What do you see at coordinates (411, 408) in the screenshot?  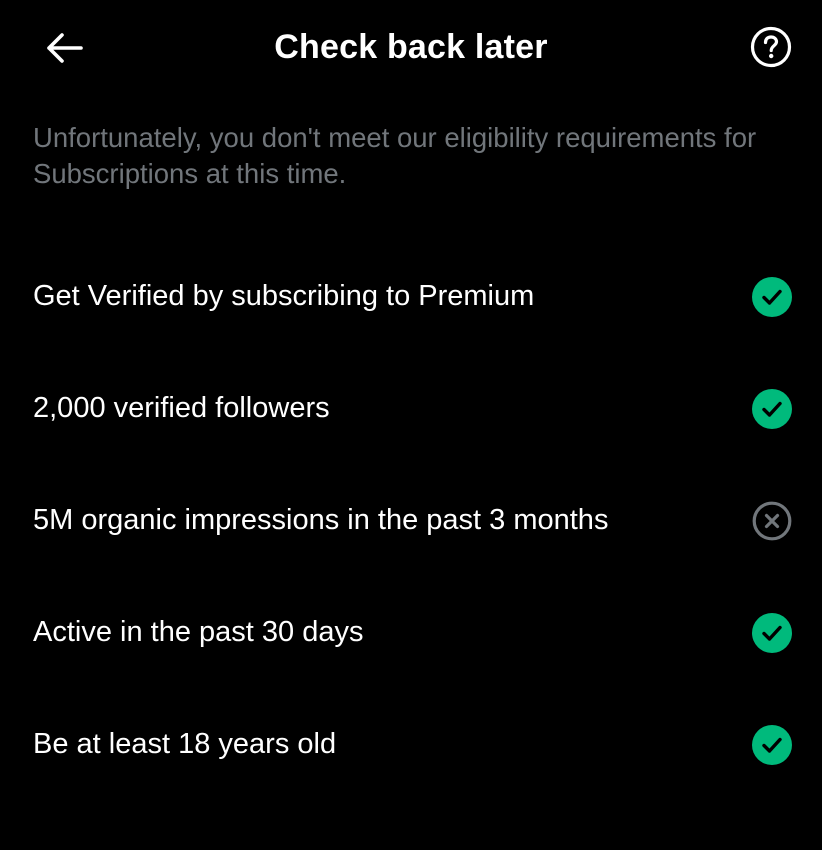 I see `requirement-row: 2,000 verified followers` at bounding box center [411, 408].